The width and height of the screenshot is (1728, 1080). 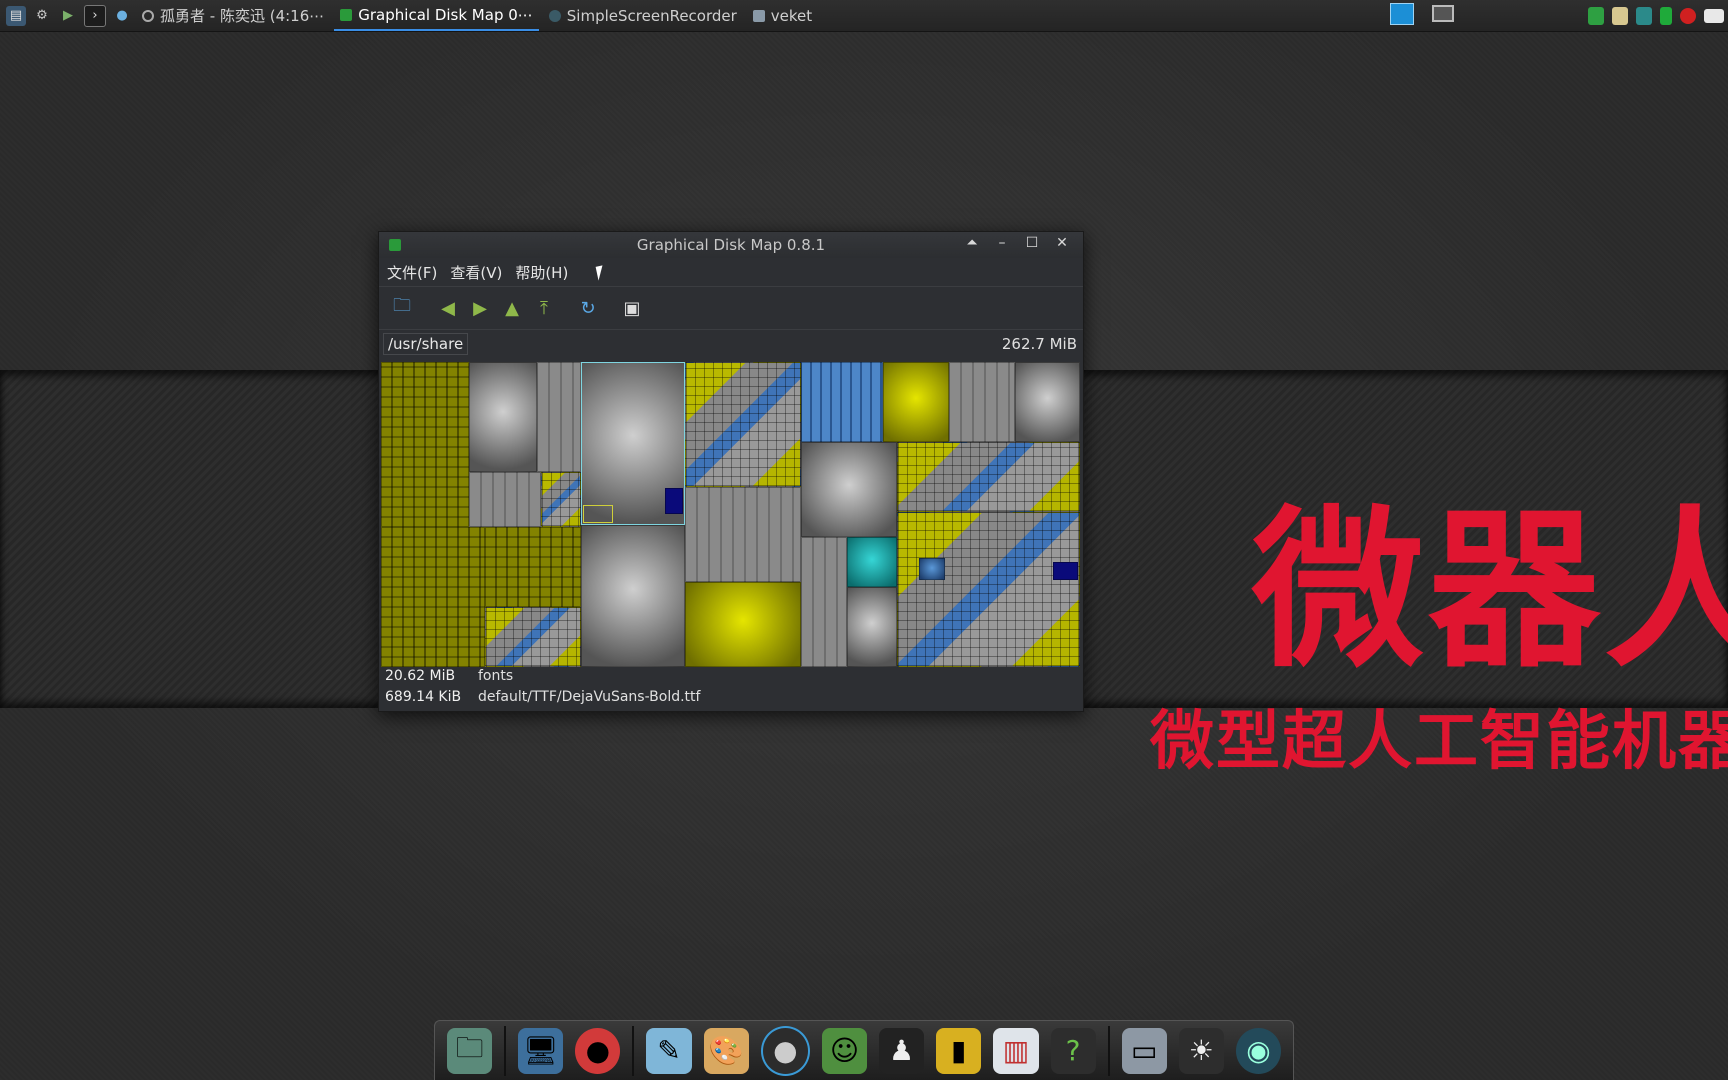 I want to click on status-name: fonts, so click(x=496, y=675).